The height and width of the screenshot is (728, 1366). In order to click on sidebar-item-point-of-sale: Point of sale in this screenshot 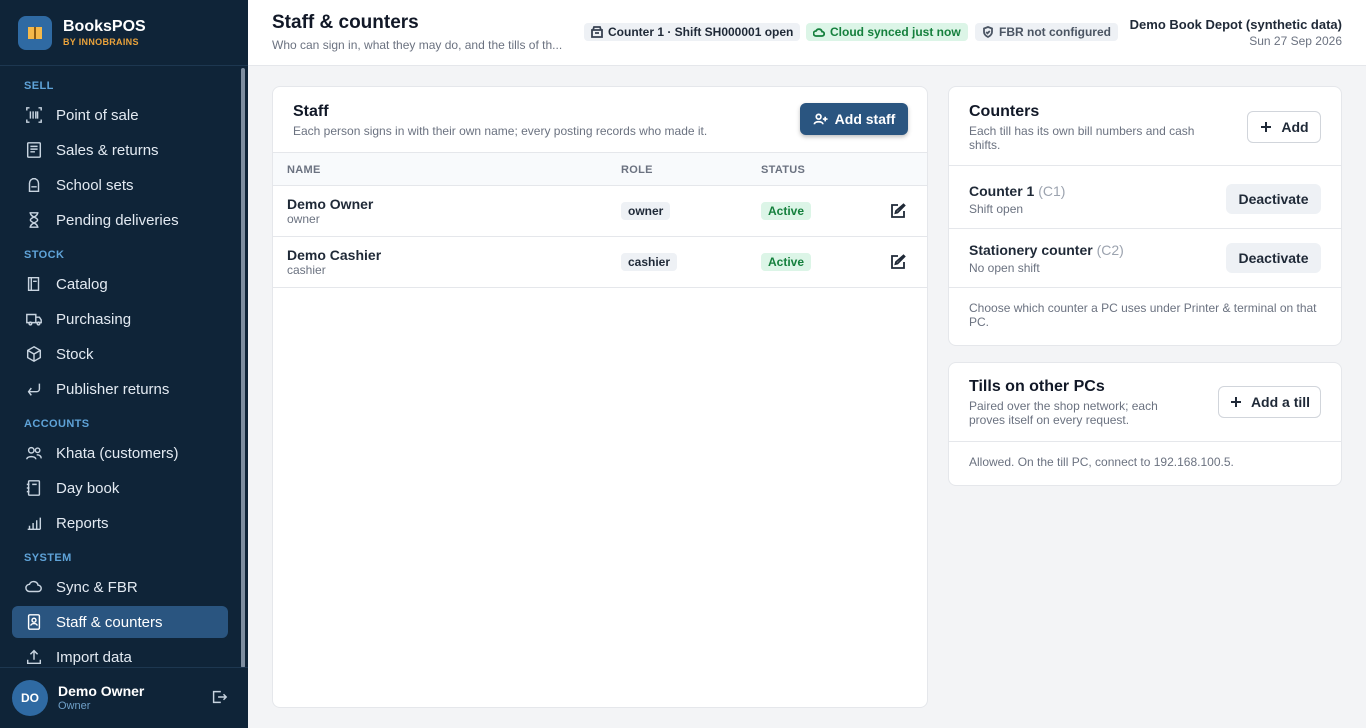, I will do `click(120, 115)`.